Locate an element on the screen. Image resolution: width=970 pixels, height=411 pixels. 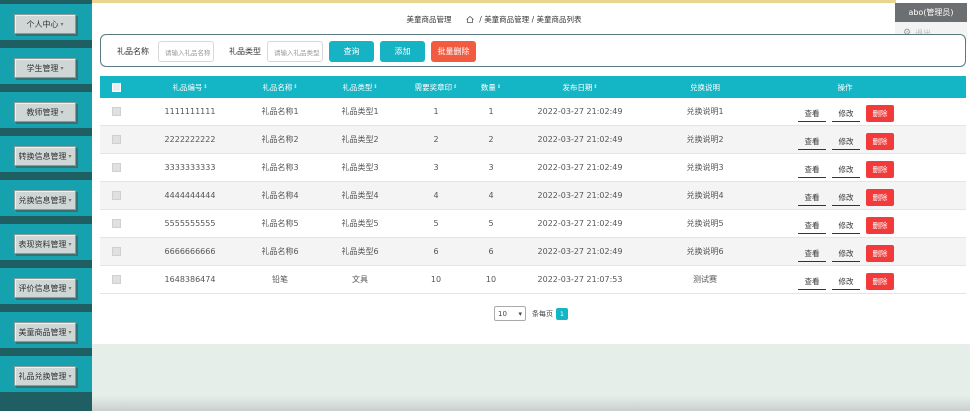
sidebar-item-conversion-info: 转换信息管理 ▾ is located at coordinates (46, 154).